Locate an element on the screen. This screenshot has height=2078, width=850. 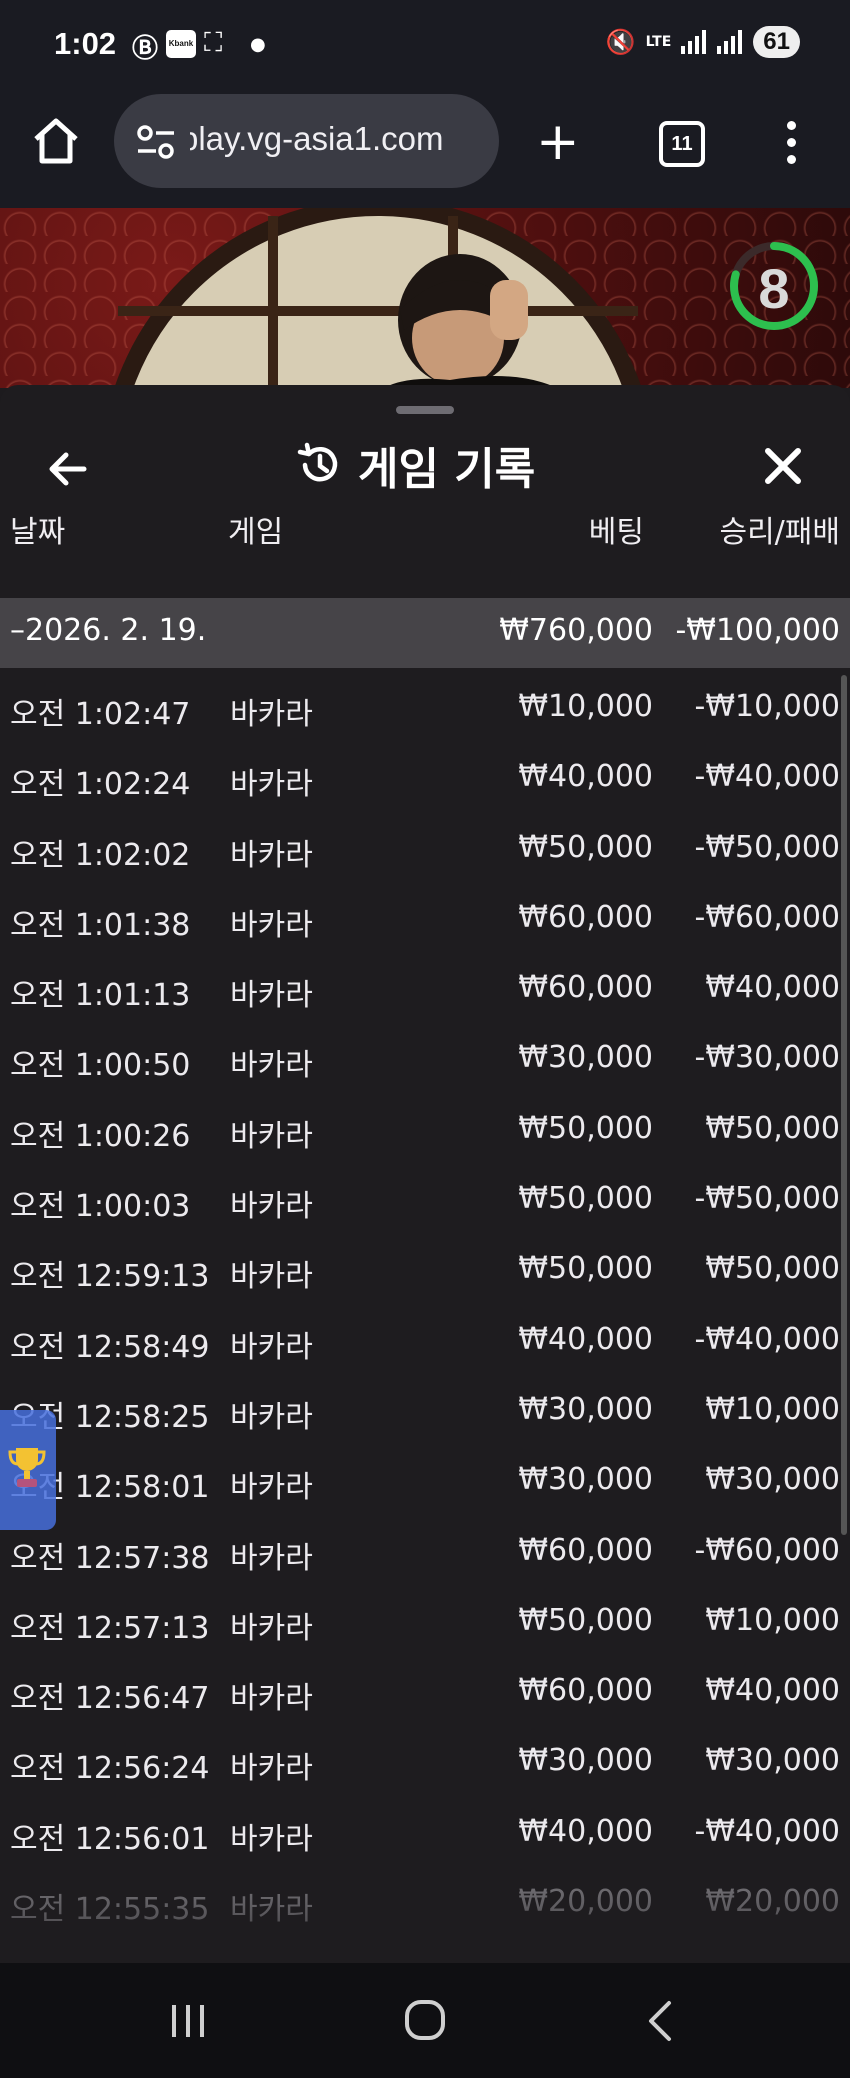
column-header-game: 게임 is located at coordinates (255, 529).